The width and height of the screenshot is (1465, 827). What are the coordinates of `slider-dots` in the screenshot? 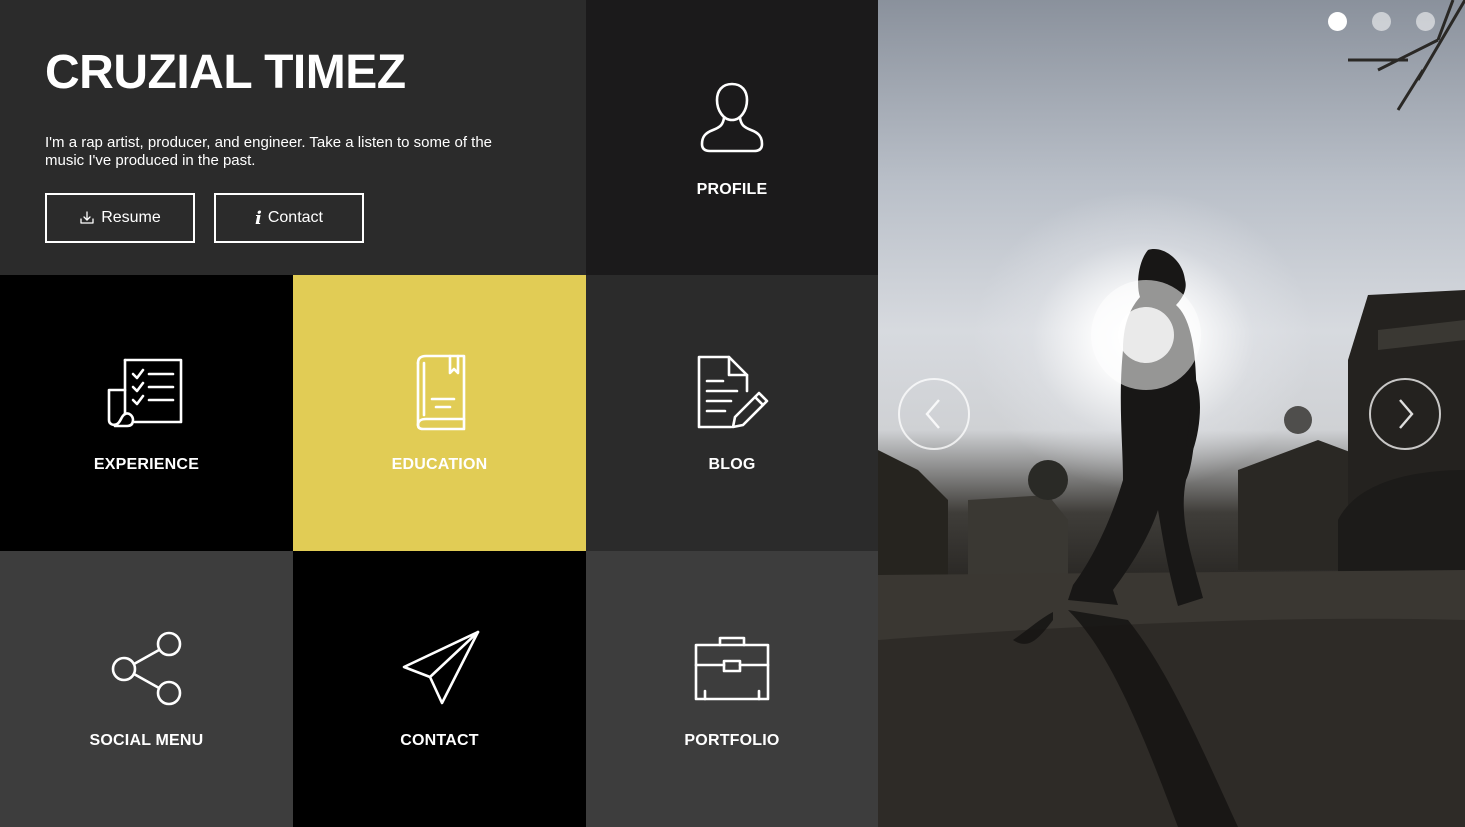 It's located at (1381, 21).